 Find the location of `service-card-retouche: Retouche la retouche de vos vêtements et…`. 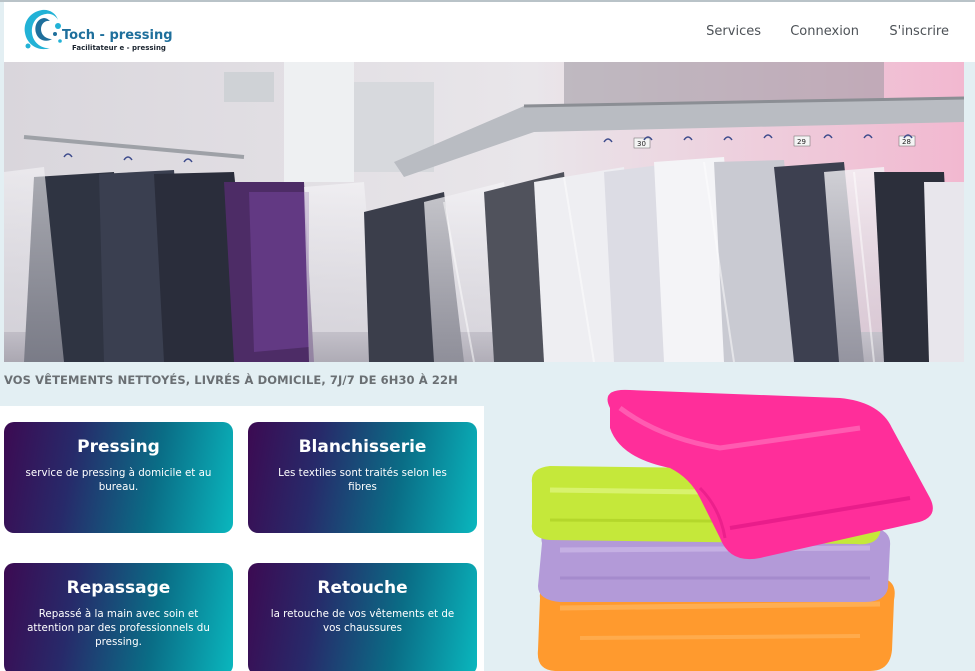

service-card-retouche: Retouche la retouche de vos vêtements et… is located at coordinates (362, 617).